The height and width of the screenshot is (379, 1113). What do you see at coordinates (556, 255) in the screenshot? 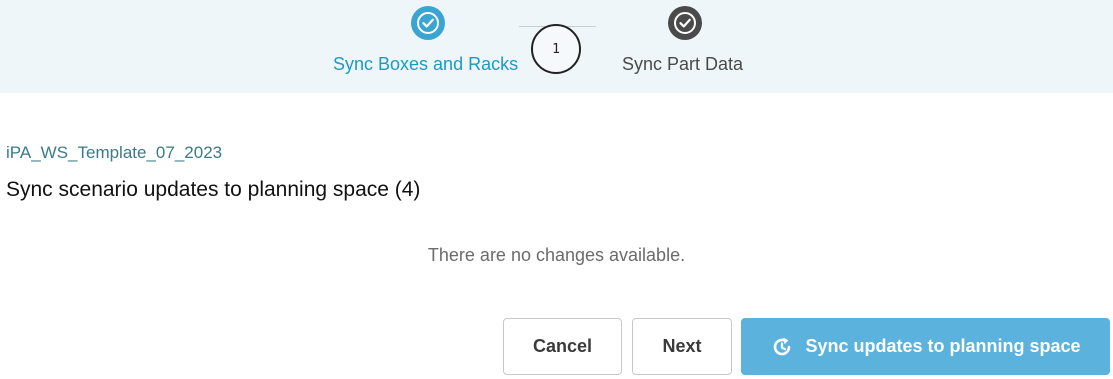
I see `empty-state-message: There are no changes available.` at bounding box center [556, 255].